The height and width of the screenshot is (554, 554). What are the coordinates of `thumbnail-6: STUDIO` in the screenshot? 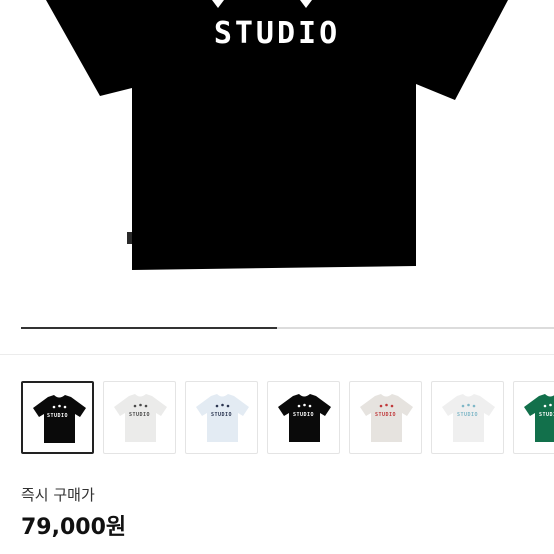 It's located at (467, 417).